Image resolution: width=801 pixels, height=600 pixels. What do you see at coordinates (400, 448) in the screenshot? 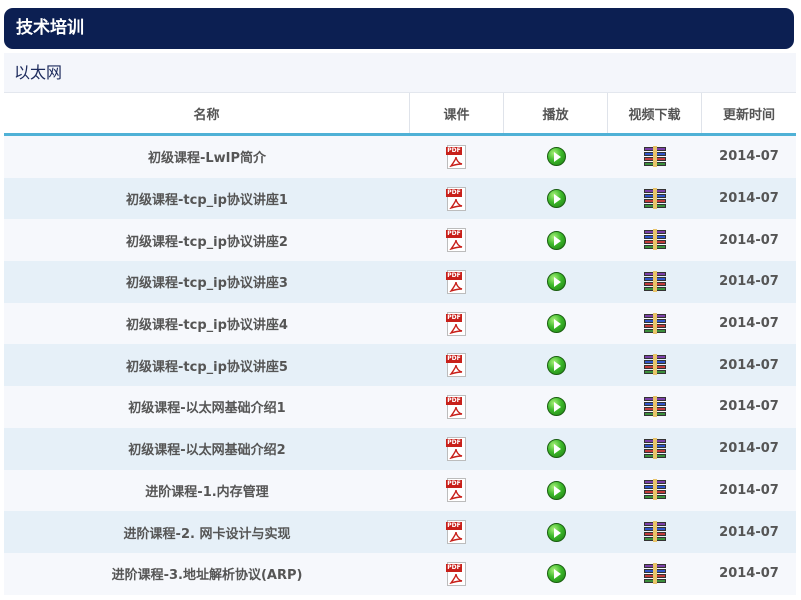
I see `table-row: 初级课程-以太网基础介绍2 PDF 2014-07` at bounding box center [400, 448].